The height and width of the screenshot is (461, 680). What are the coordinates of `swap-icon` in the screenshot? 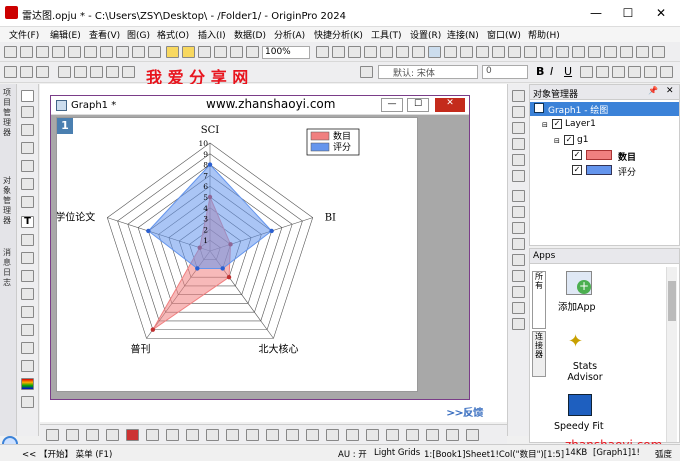 It's located at (518, 324).